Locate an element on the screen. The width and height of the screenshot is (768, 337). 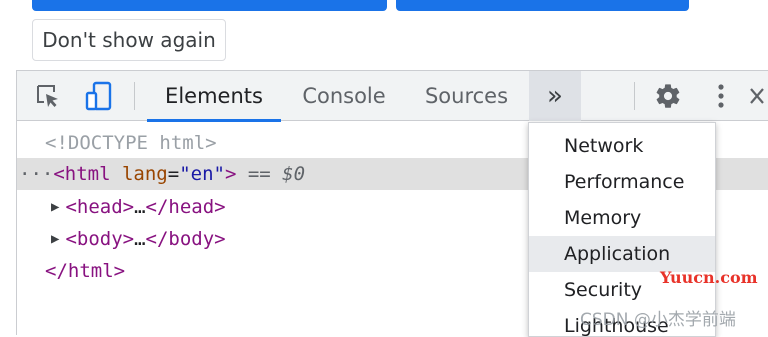
more-tabs-button: » is located at coordinates (555, 96).